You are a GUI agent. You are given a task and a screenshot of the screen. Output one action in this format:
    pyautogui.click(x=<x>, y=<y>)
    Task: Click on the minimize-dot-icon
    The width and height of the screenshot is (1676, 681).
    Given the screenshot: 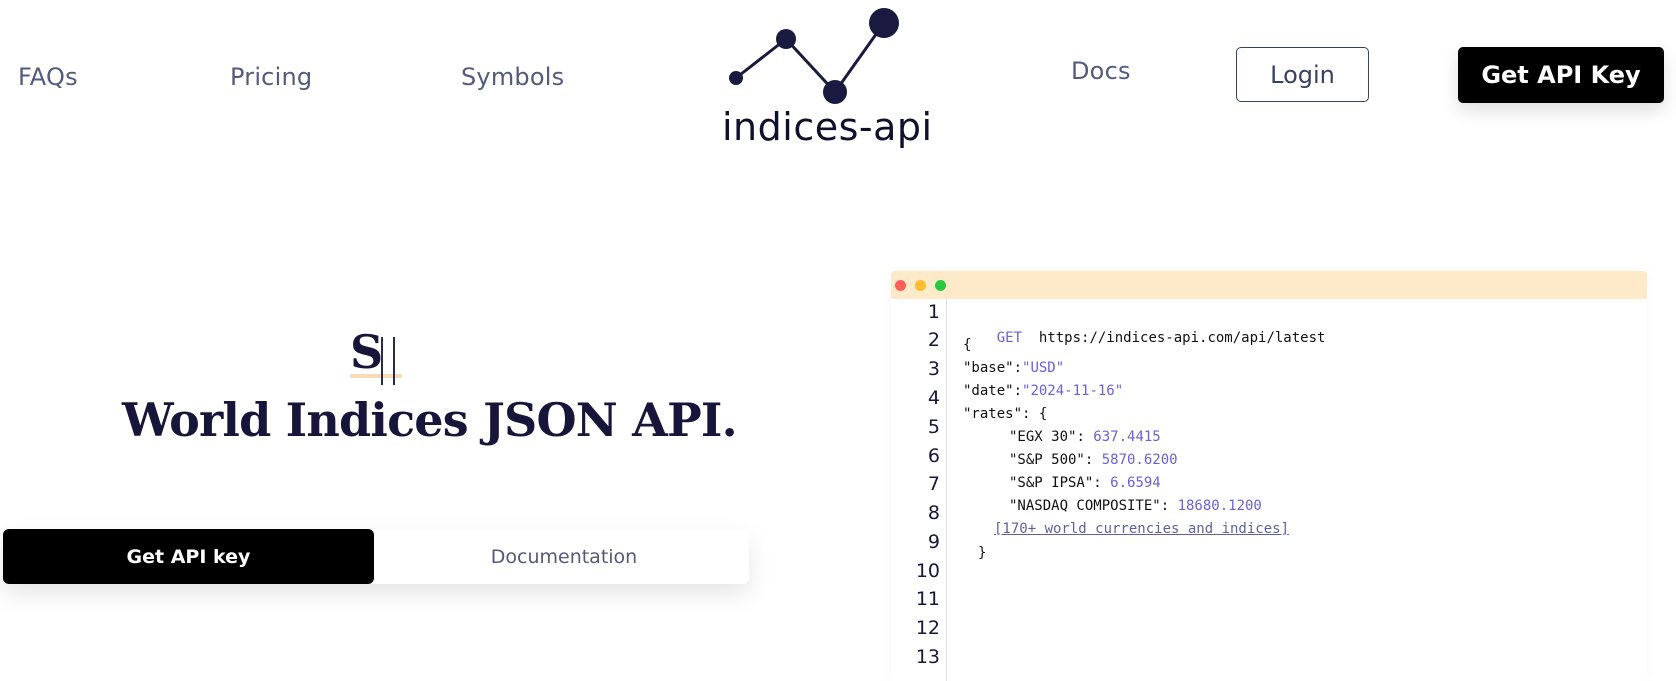 What is the action you would take?
    pyautogui.click(x=920, y=285)
    